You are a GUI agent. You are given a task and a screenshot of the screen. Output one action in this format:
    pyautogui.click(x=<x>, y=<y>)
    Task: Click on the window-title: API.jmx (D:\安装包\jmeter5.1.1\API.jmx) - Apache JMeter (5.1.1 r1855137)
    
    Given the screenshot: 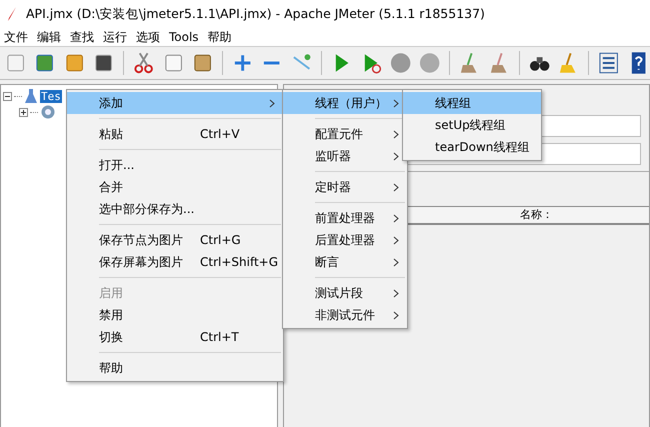 What is the action you would take?
    pyautogui.click(x=255, y=14)
    